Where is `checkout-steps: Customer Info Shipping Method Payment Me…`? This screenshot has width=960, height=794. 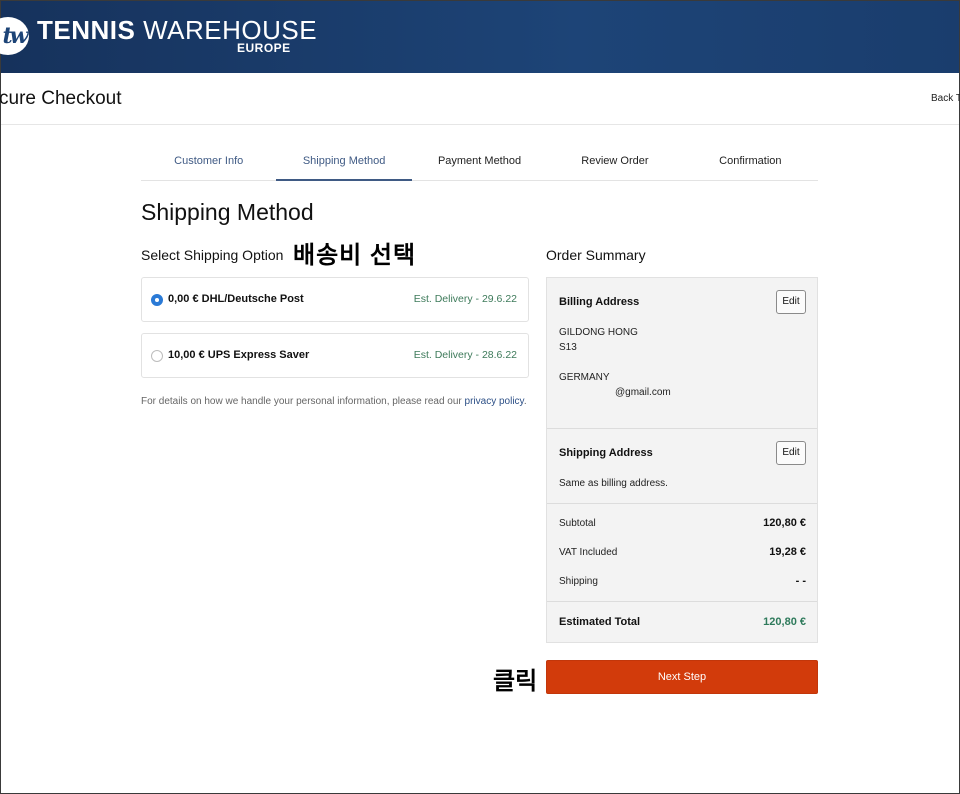
checkout-steps: Customer Info Shipping Method Payment Me… is located at coordinates (479, 161).